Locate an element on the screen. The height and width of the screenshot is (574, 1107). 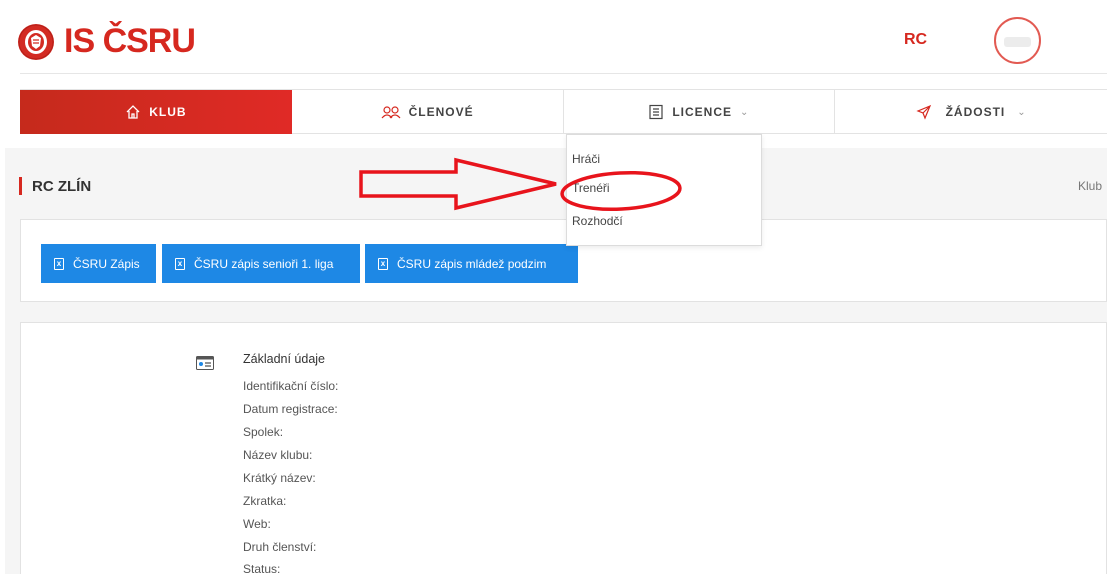
page-title: RC ZLÍN is located at coordinates (62, 186).